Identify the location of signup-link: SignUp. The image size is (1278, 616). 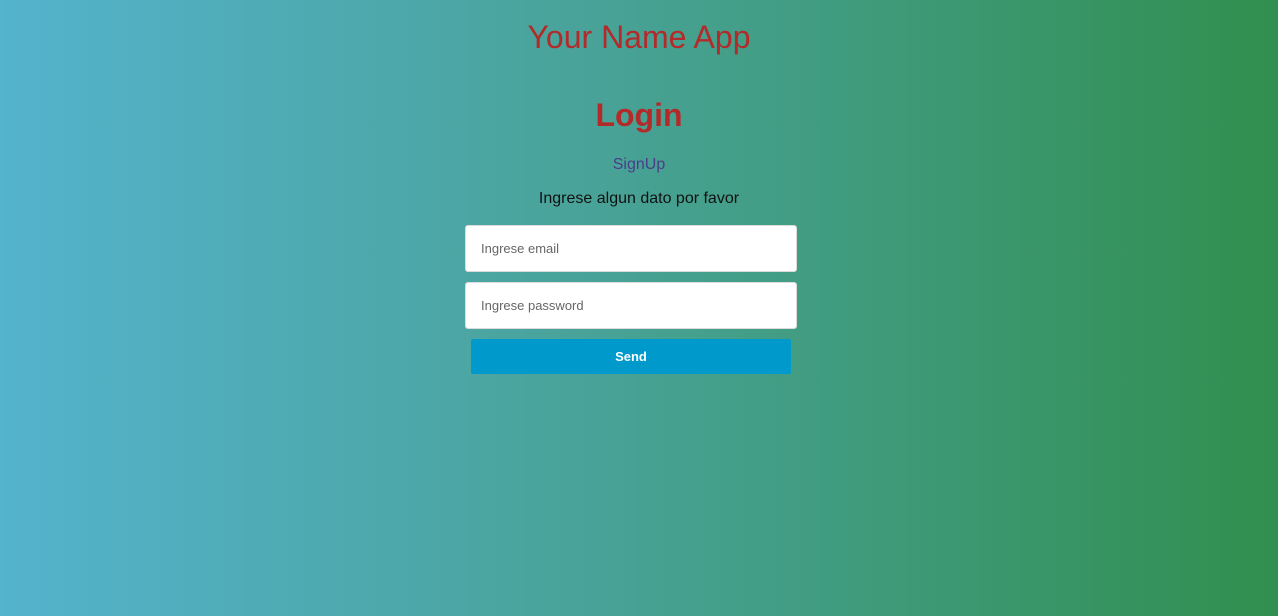
(639, 164).